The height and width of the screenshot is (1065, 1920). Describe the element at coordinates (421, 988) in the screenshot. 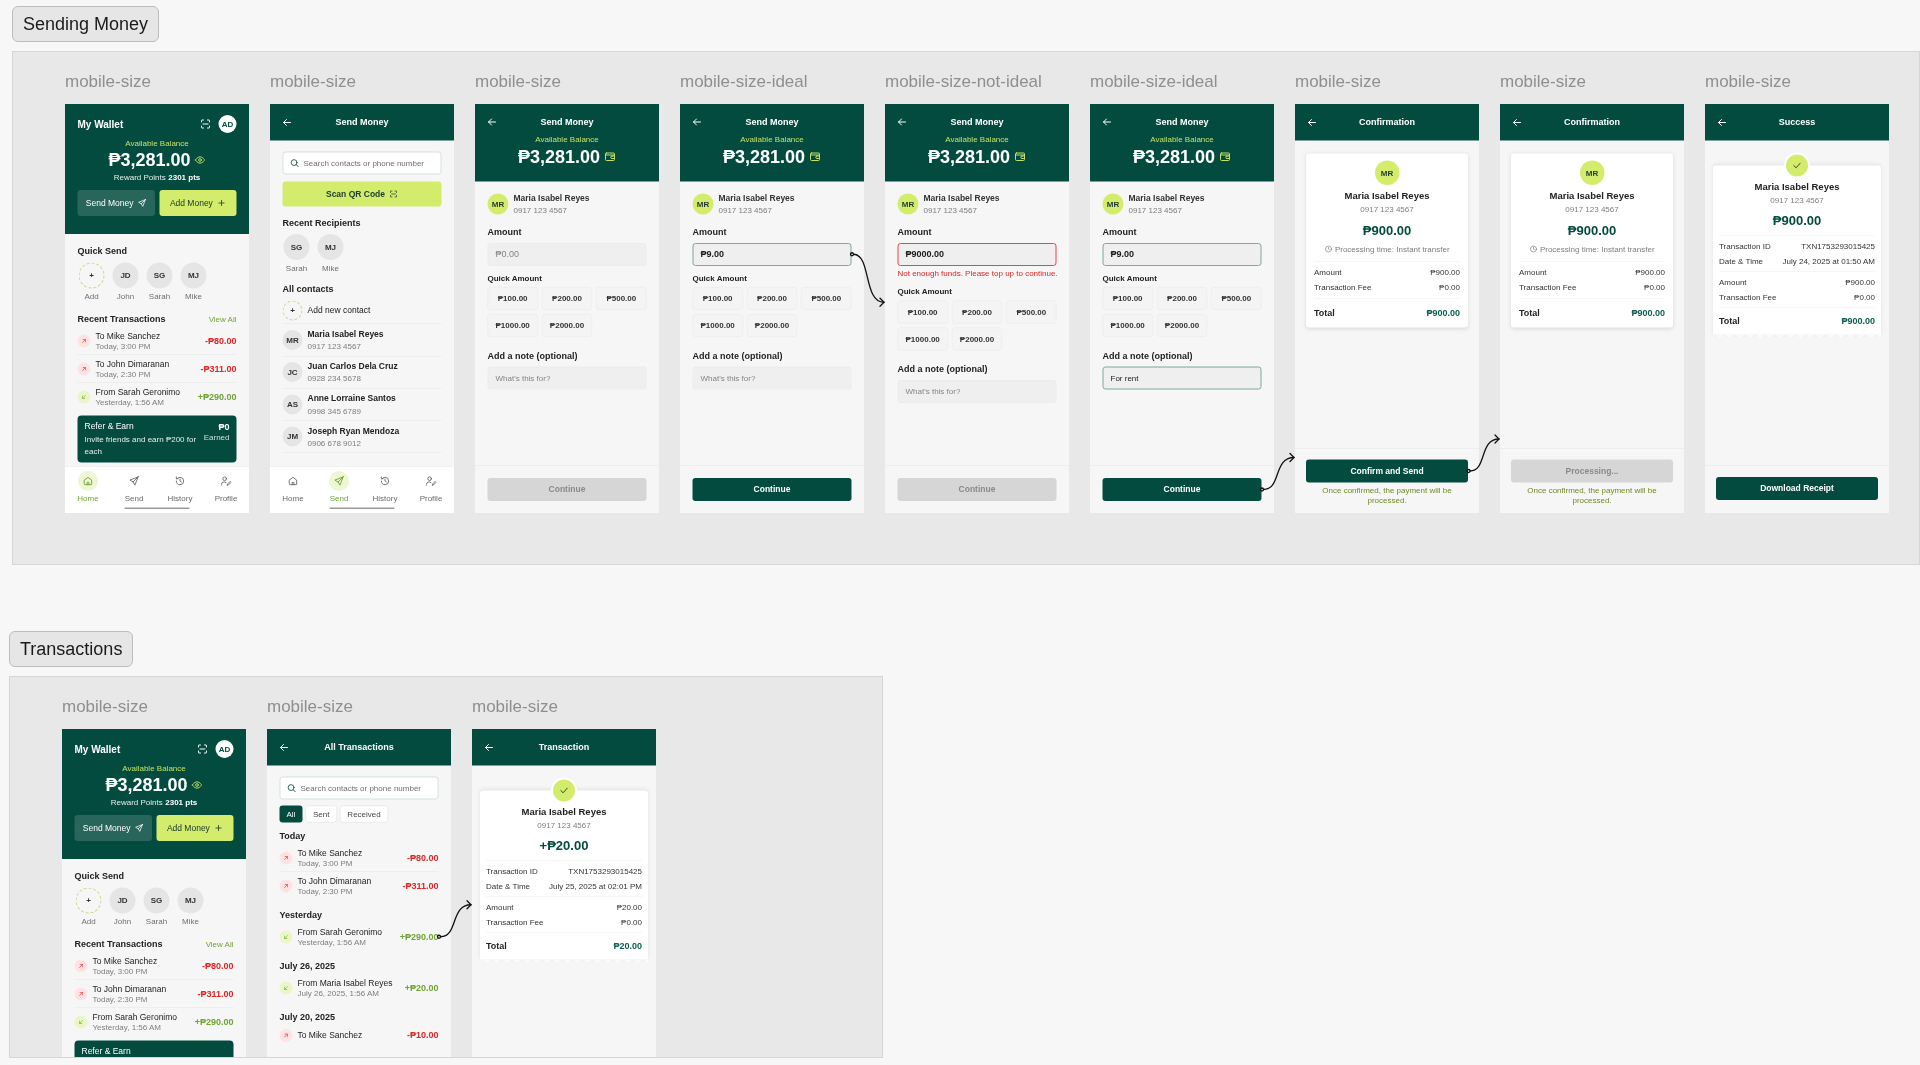

I see `transaction-amount: +₱20.00` at that location.